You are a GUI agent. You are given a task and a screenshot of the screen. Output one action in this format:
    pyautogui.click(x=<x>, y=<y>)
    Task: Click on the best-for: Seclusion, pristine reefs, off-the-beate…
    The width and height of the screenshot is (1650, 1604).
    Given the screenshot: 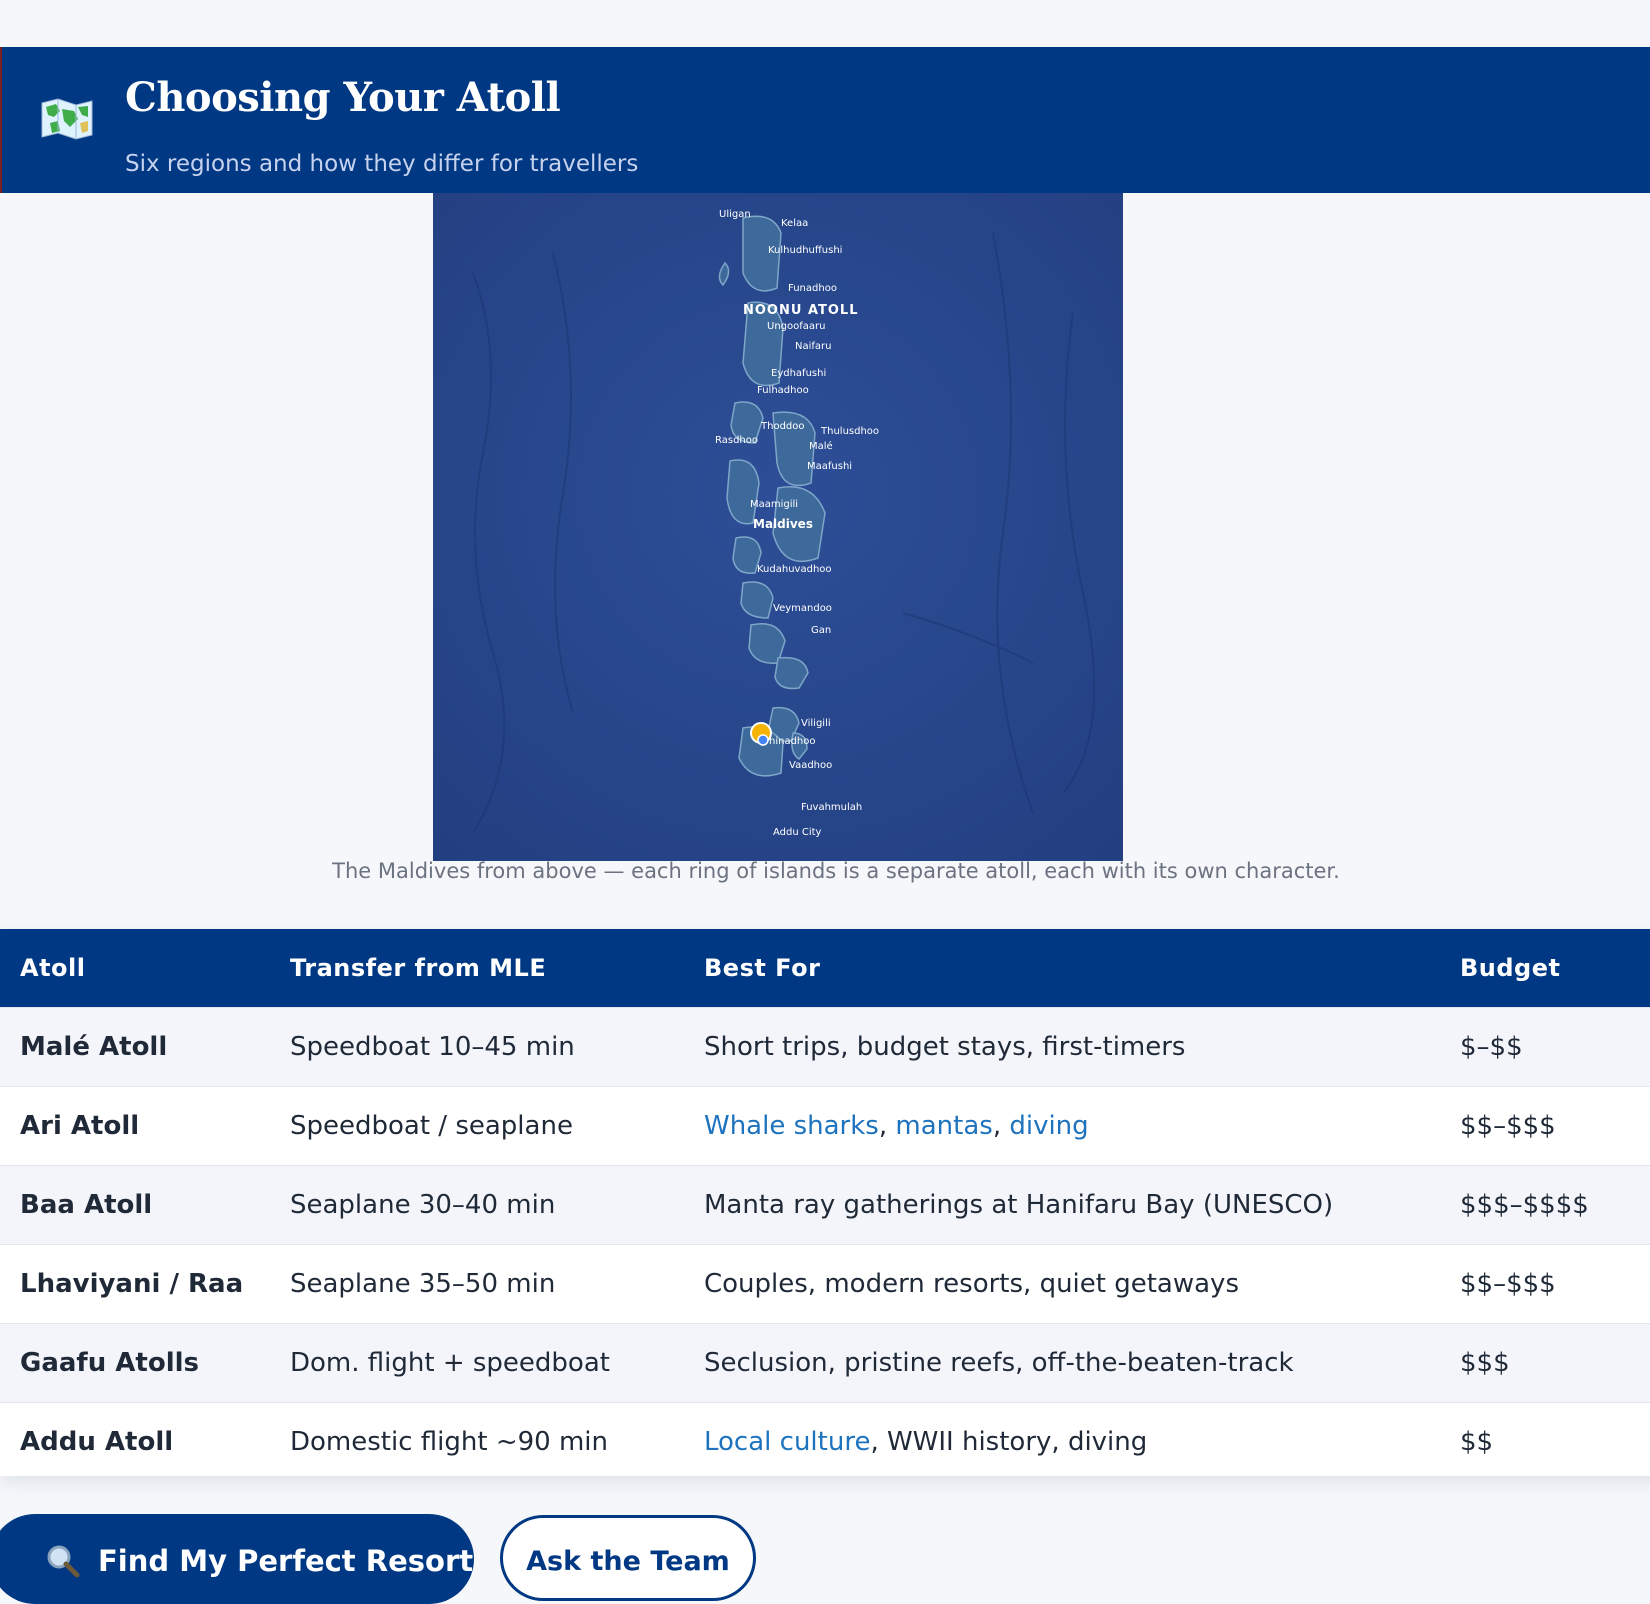 What is the action you would take?
    pyautogui.click(x=1082, y=1362)
    